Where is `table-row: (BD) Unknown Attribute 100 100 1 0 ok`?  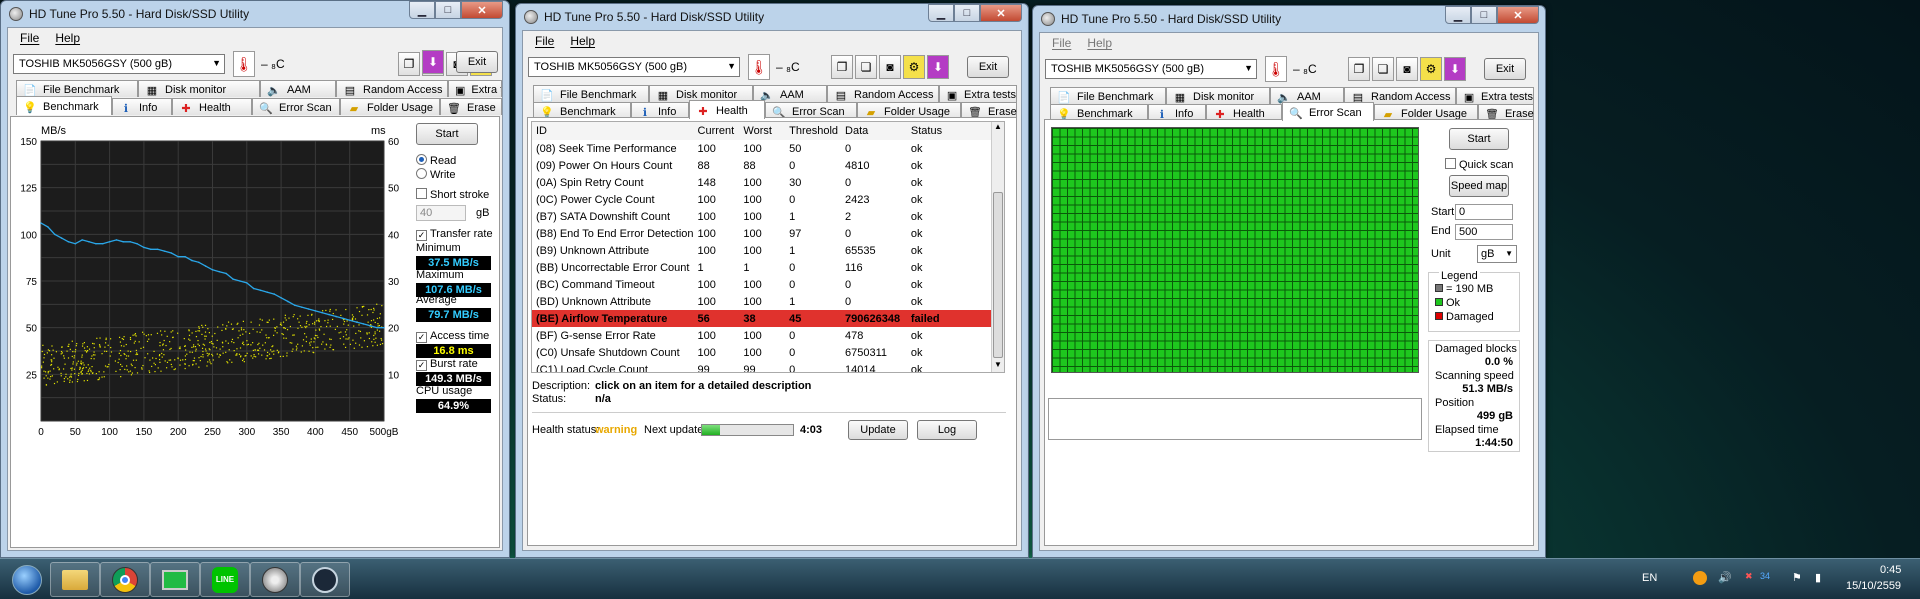 table-row: (BD) Unknown Attribute 100 100 1 0 ok is located at coordinates (762, 301).